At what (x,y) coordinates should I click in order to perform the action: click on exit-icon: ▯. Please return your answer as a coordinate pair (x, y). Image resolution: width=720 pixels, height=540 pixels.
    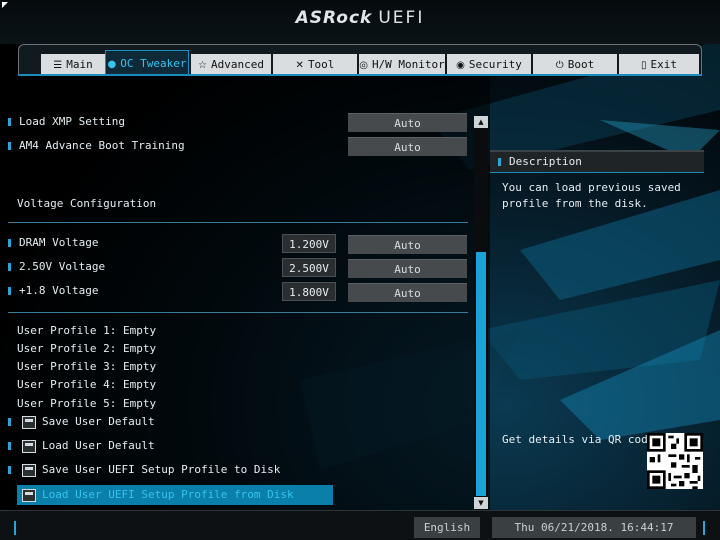
    Looking at the image, I should click on (643, 65).